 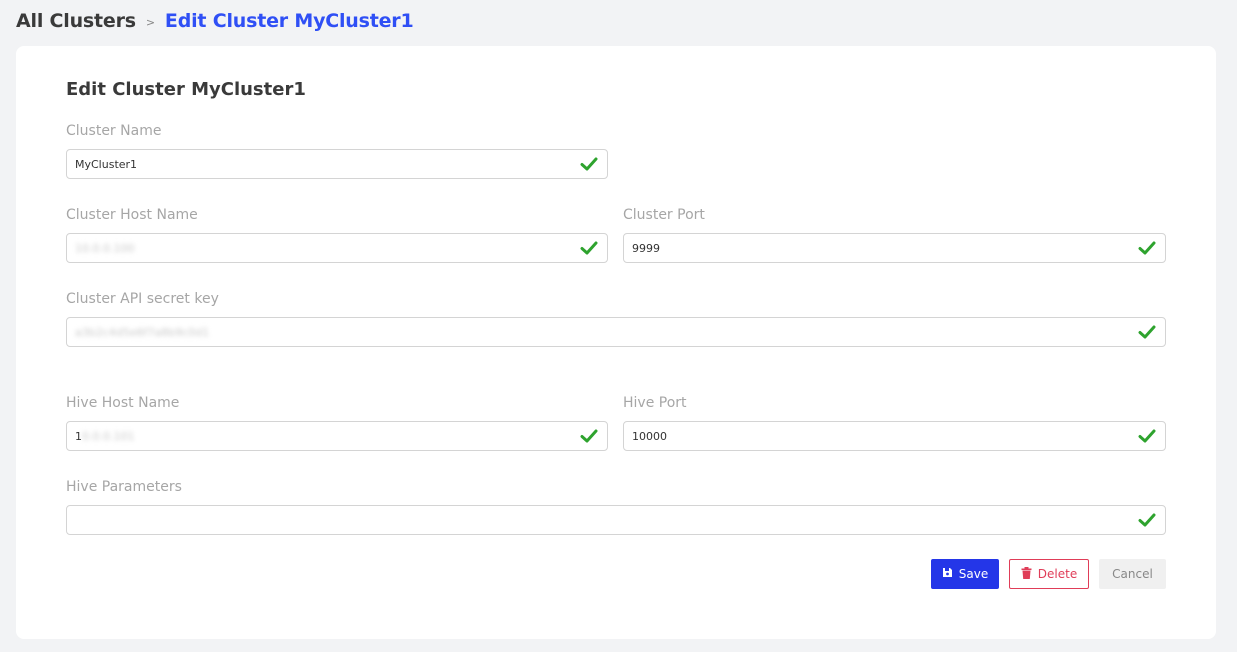 I want to click on hive-host-input: 1 0.0.0.101, so click(x=104, y=436).